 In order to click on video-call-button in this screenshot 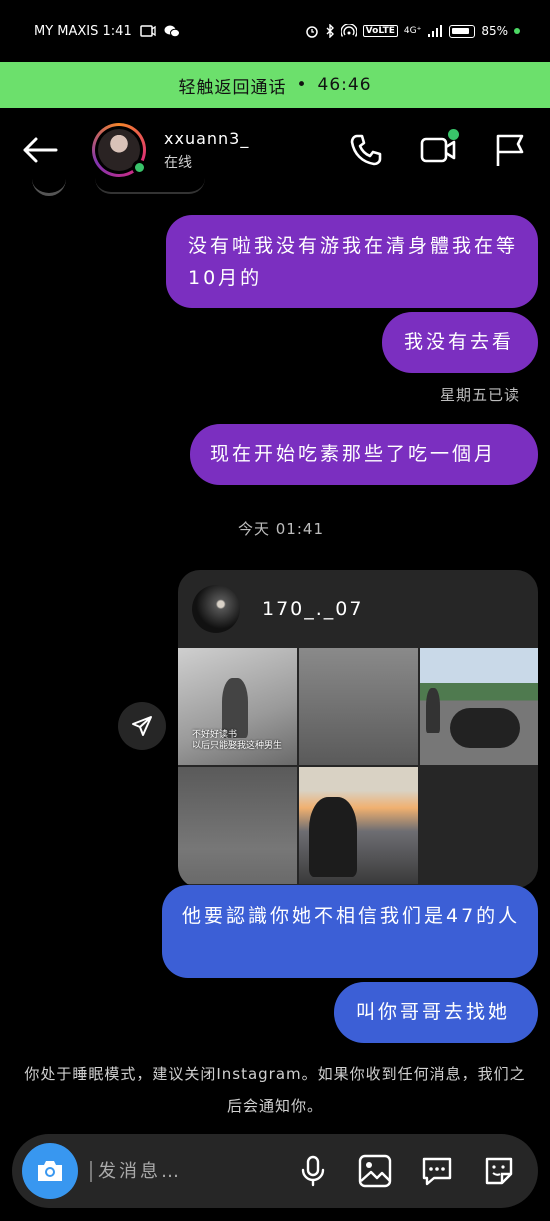, I will do `click(439, 148)`.